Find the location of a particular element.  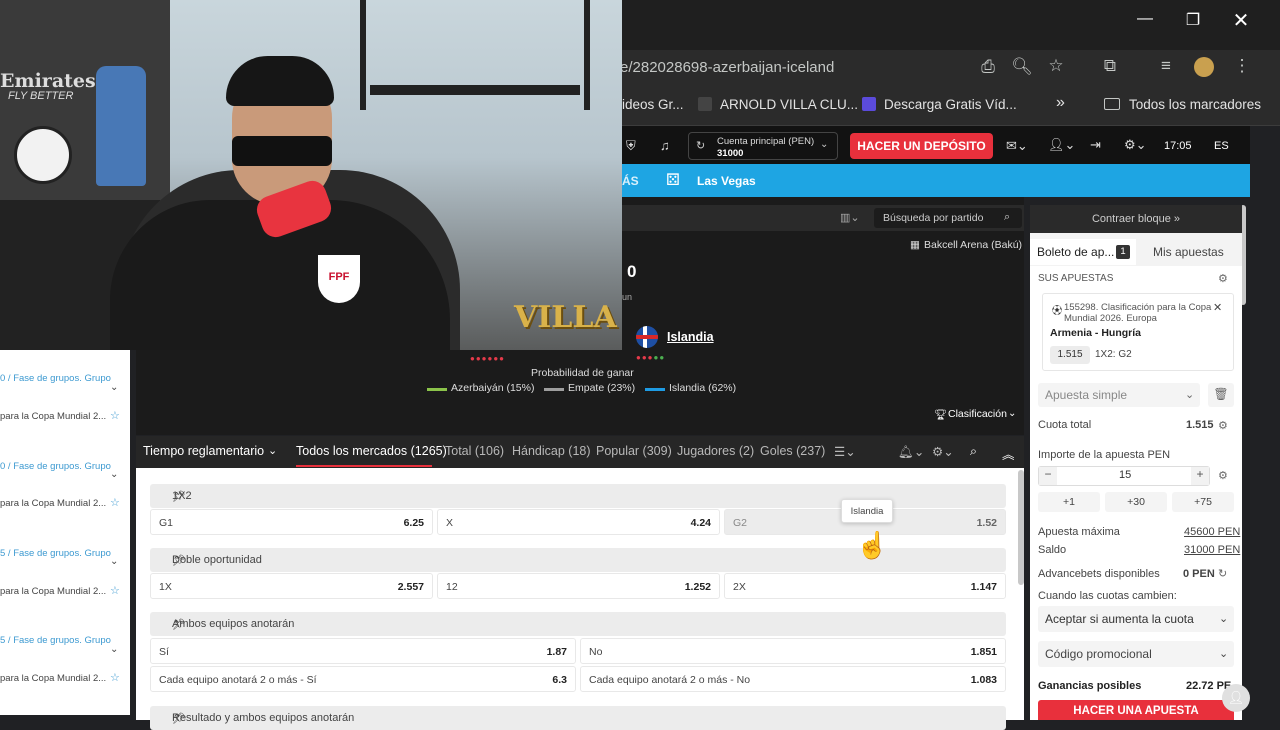

bookmark-favicon is located at coordinates (705, 104).